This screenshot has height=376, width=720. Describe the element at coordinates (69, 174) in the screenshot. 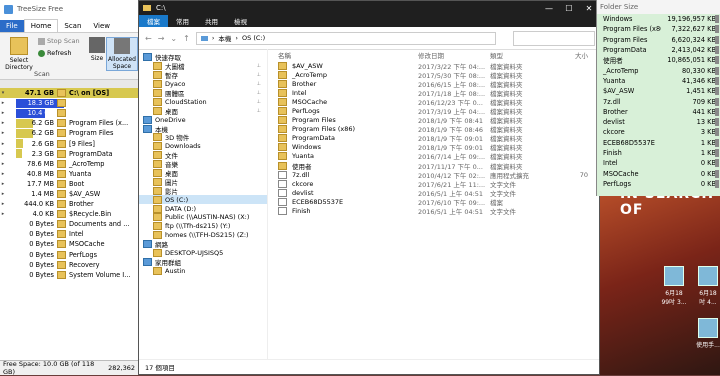

I see `tree-row: ▸ 40.8 MB Yuanta` at that location.